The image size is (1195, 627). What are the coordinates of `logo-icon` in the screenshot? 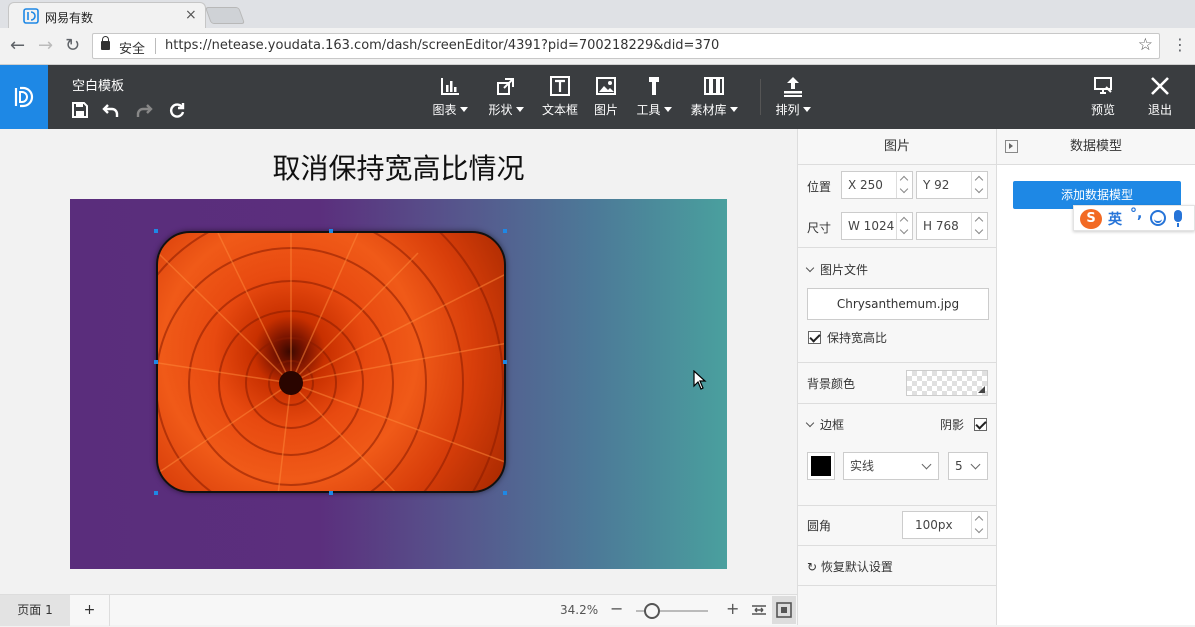 It's located at (24, 97).